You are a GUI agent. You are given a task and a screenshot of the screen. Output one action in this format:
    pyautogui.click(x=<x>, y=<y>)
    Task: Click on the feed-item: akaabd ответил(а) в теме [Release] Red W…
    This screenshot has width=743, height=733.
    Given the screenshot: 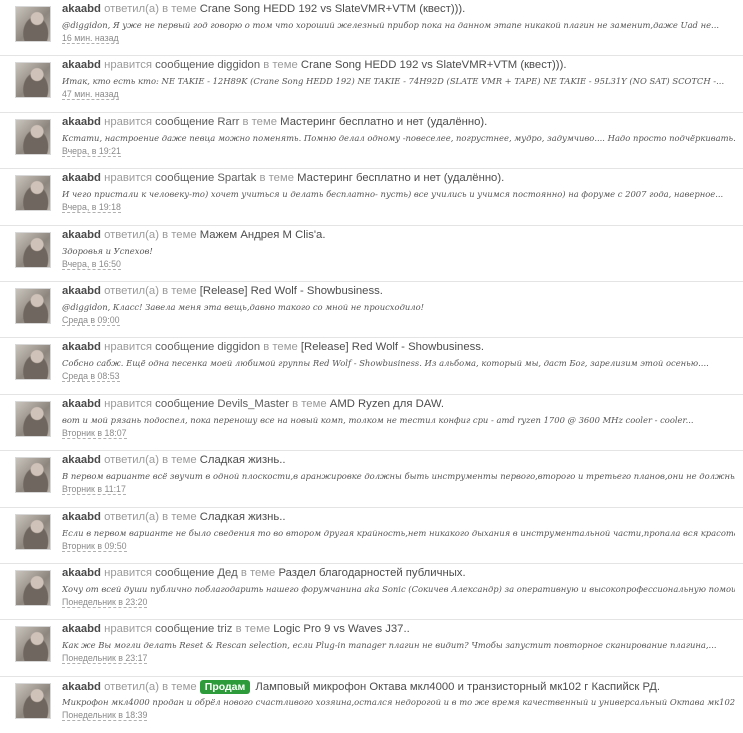 What is the action you would take?
    pyautogui.click(x=371, y=310)
    